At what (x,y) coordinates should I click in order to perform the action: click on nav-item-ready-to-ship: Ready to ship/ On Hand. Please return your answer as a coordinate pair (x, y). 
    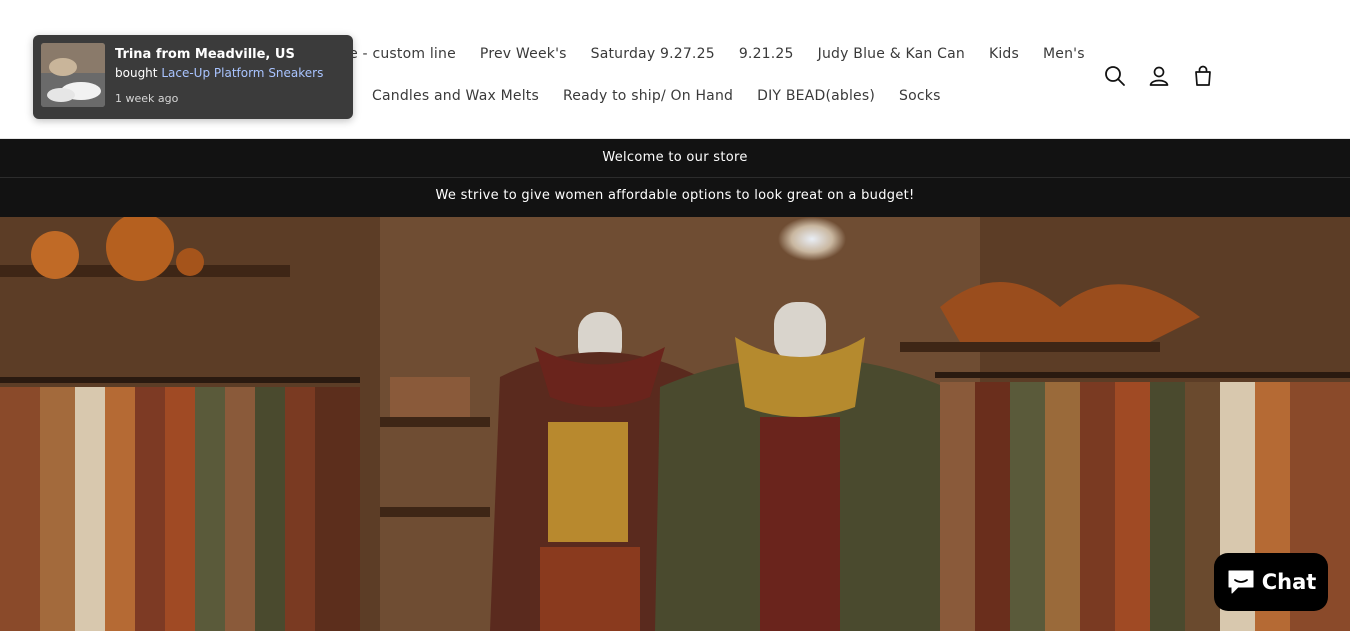
    Looking at the image, I should click on (648, 96).